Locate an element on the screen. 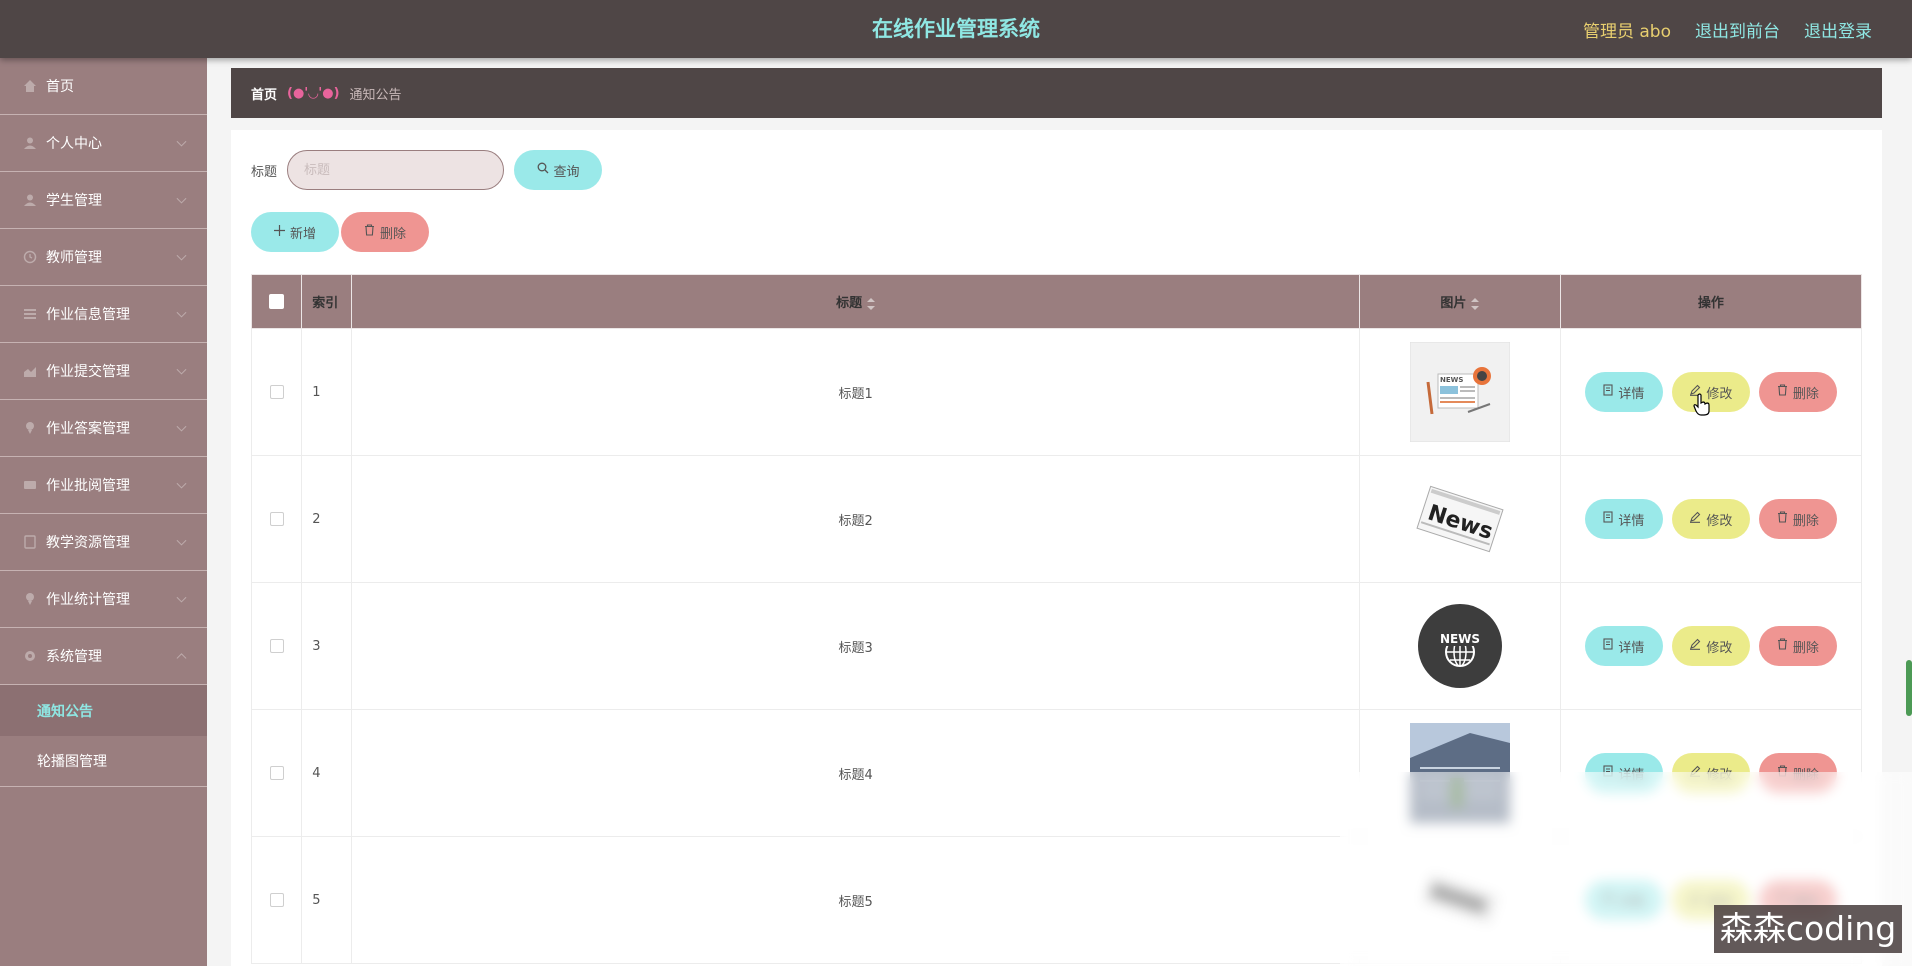 This screenshot has width=1912, height=966. row-image-cell is located at coordinates (1460, 773).